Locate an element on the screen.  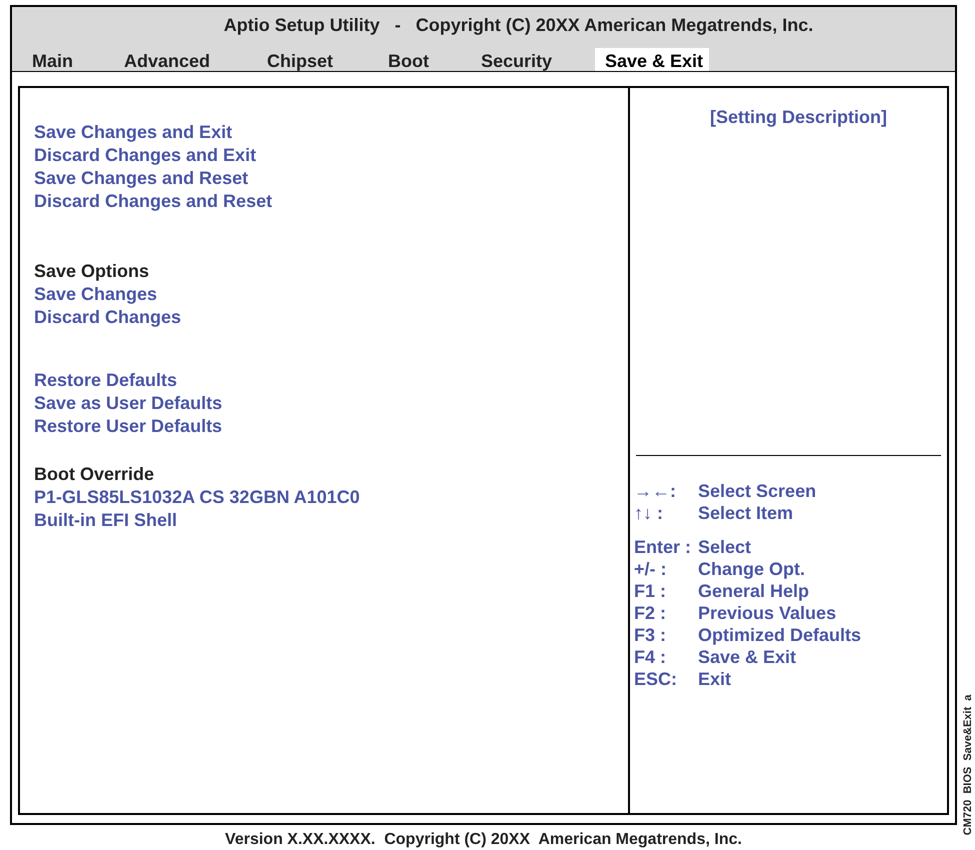
menu-tab: Security is located at coordinates (533, 59).